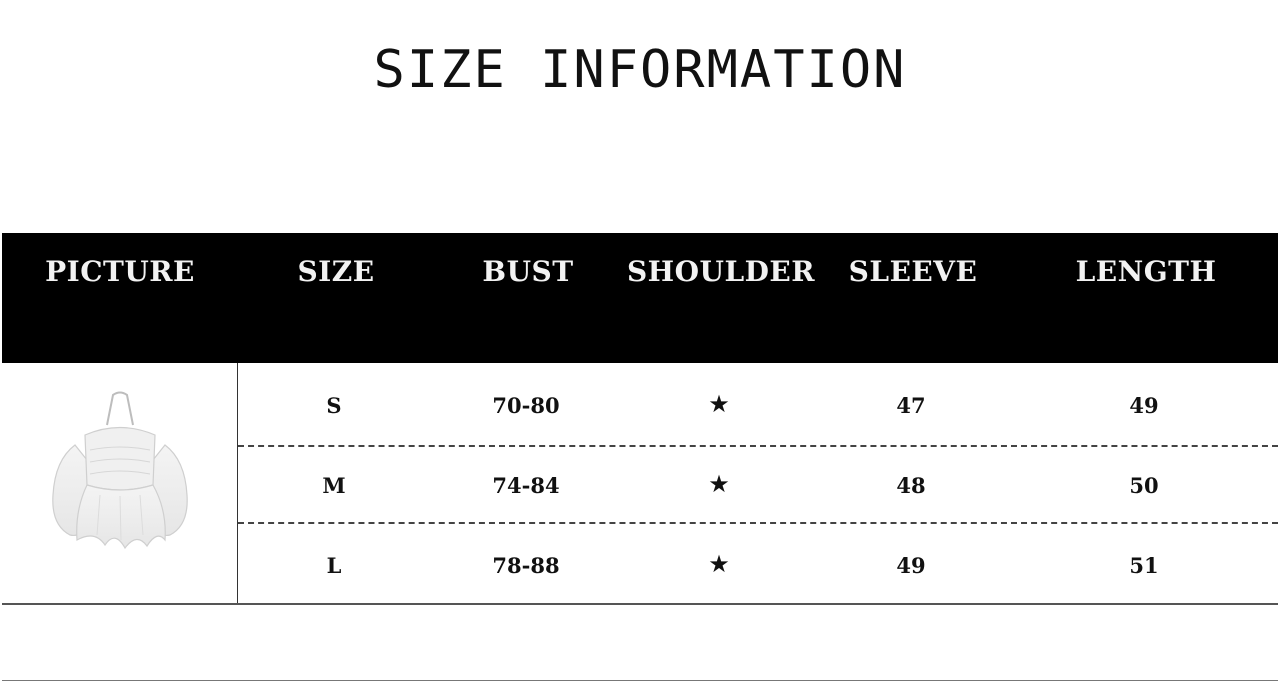  What do you see at coordinates (1144, 405) in the screenshot?
I see `cell-length: 49` at bounding box center [1144, 405].